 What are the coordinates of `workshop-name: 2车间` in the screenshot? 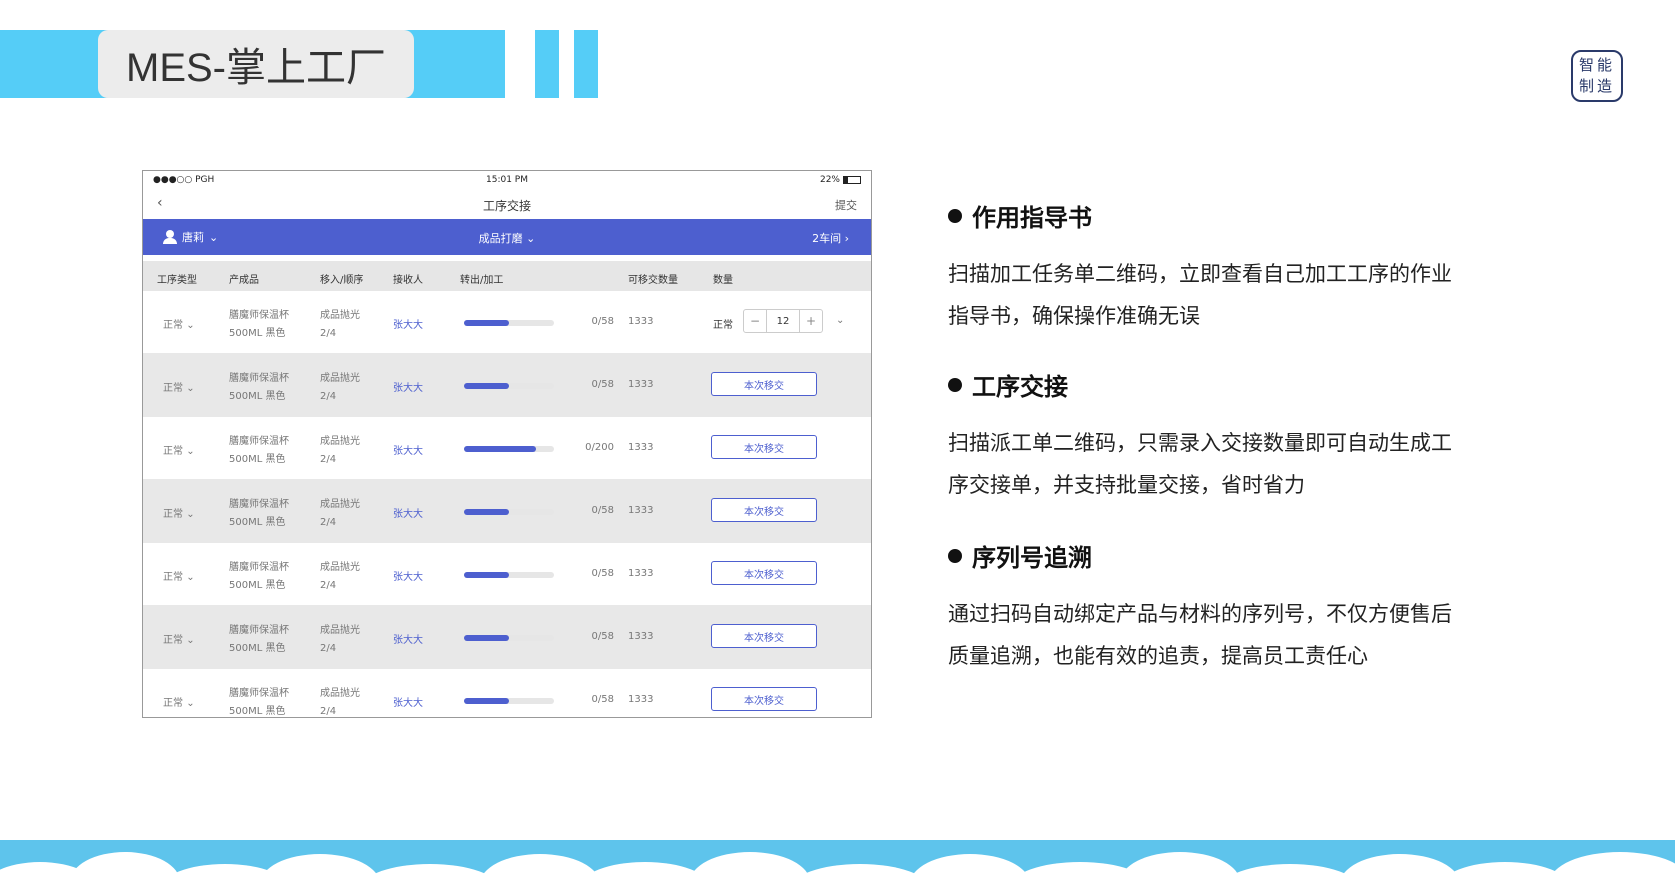 It's located at (827, 238).